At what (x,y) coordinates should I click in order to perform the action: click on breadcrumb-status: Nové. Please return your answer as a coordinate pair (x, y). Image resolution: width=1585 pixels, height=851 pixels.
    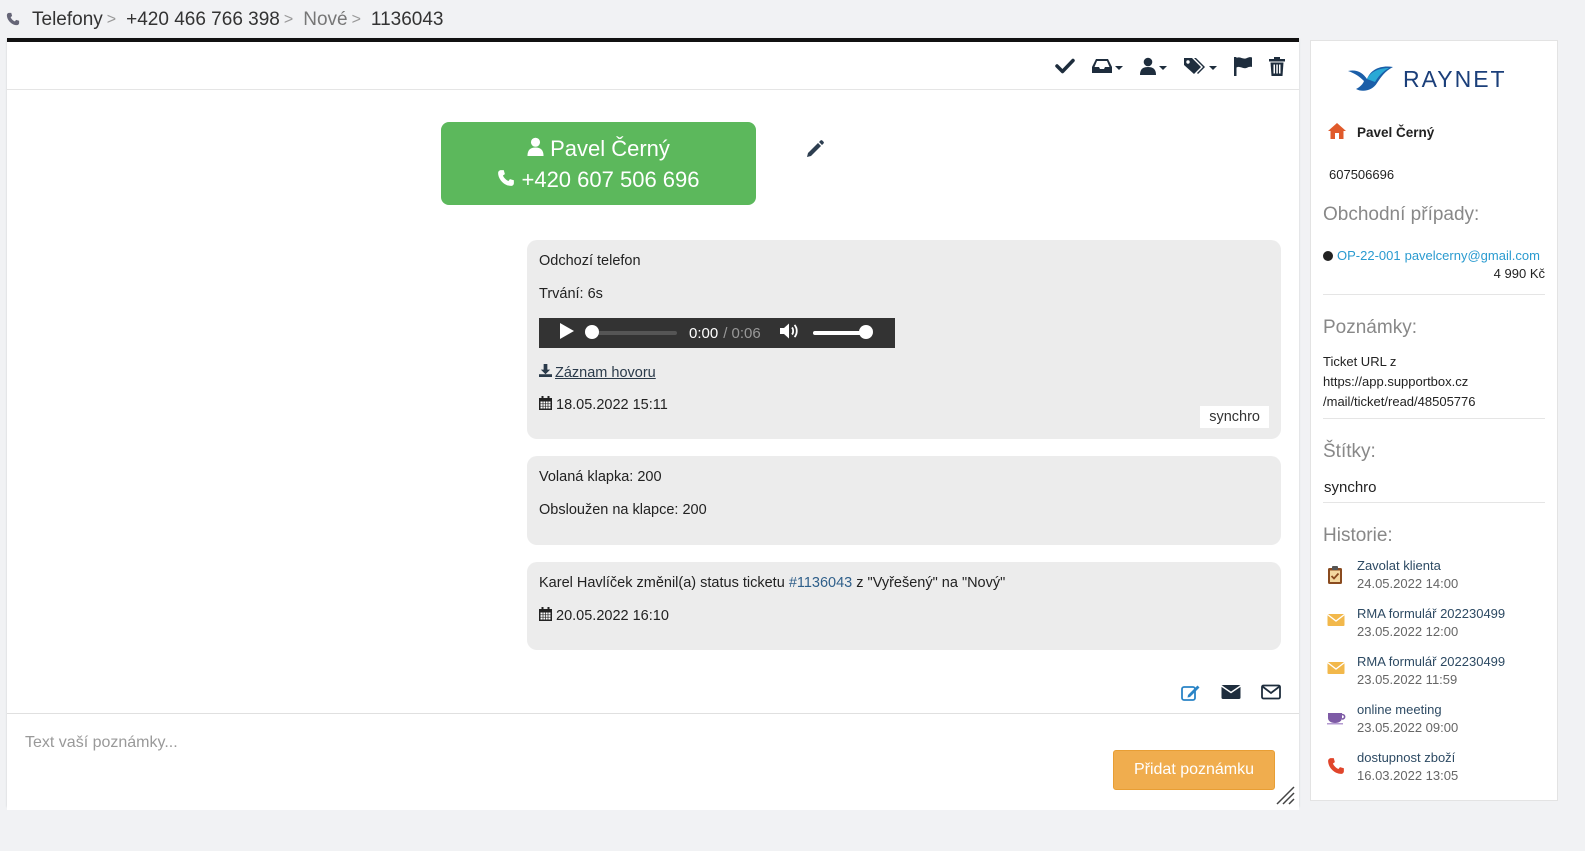
    Looking at the image, I should click on (325, 20).